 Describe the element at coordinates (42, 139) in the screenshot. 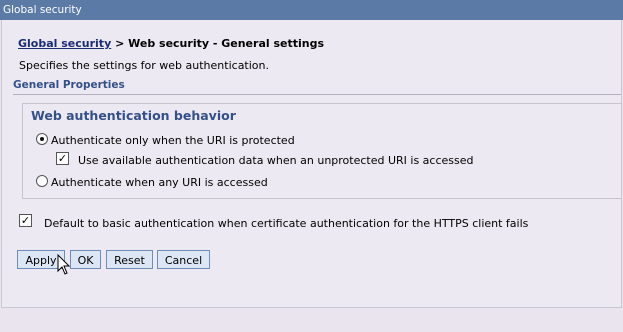

I see `radio-authenticate-protected` at that location.